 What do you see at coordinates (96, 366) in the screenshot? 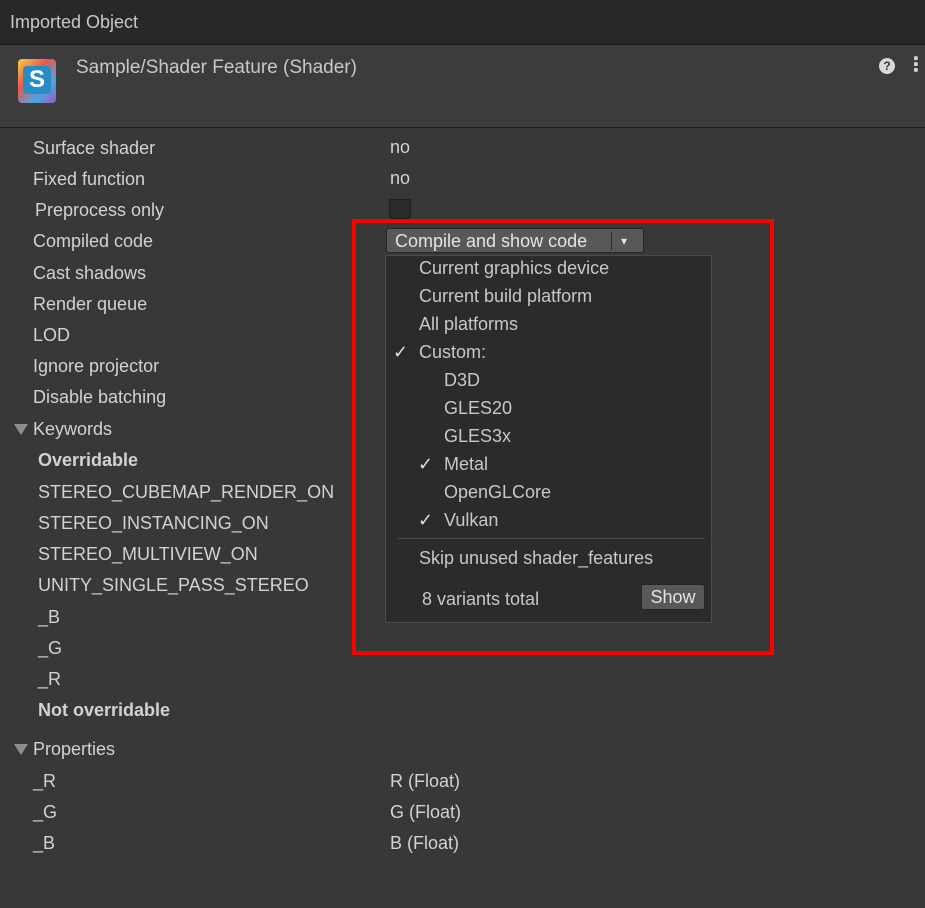
I see `label-ignore-projector: Ignore projector` at bounding box center [96, 366].